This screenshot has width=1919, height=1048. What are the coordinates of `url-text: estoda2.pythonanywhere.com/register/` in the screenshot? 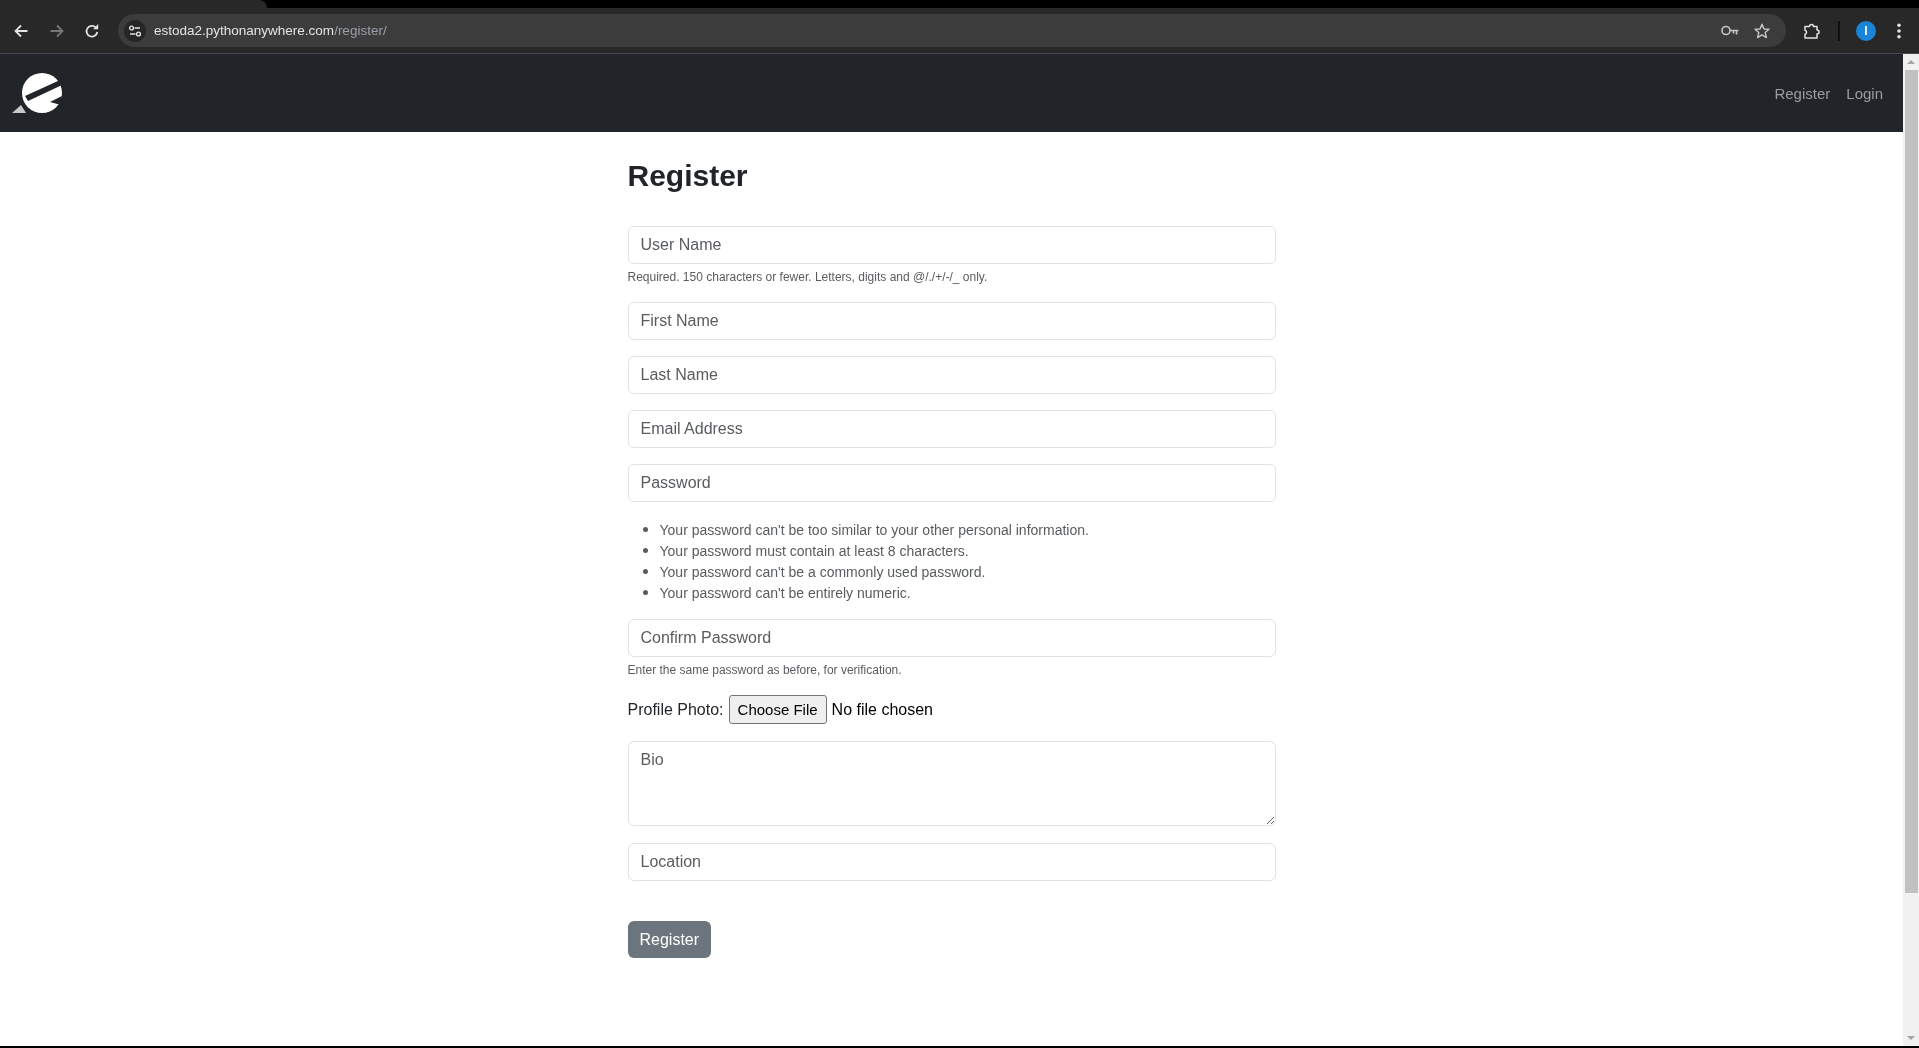 It's located at (270, 30).